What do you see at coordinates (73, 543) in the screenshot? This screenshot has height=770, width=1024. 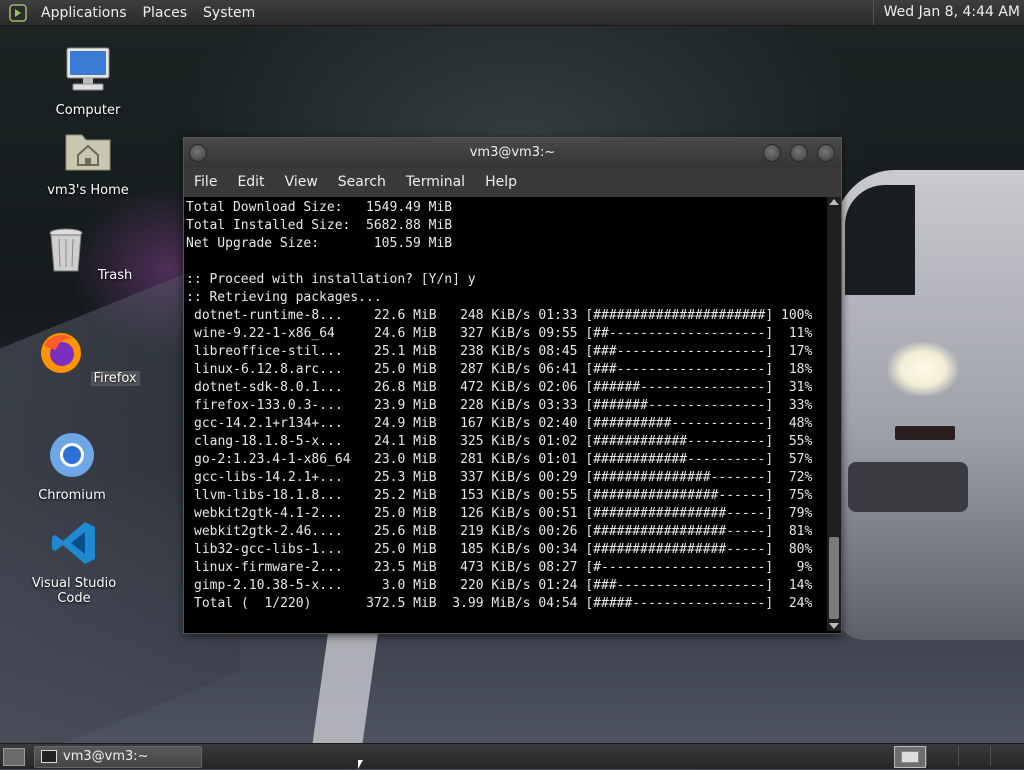 I see `vscode-icon` at bounding box center [73, 543].